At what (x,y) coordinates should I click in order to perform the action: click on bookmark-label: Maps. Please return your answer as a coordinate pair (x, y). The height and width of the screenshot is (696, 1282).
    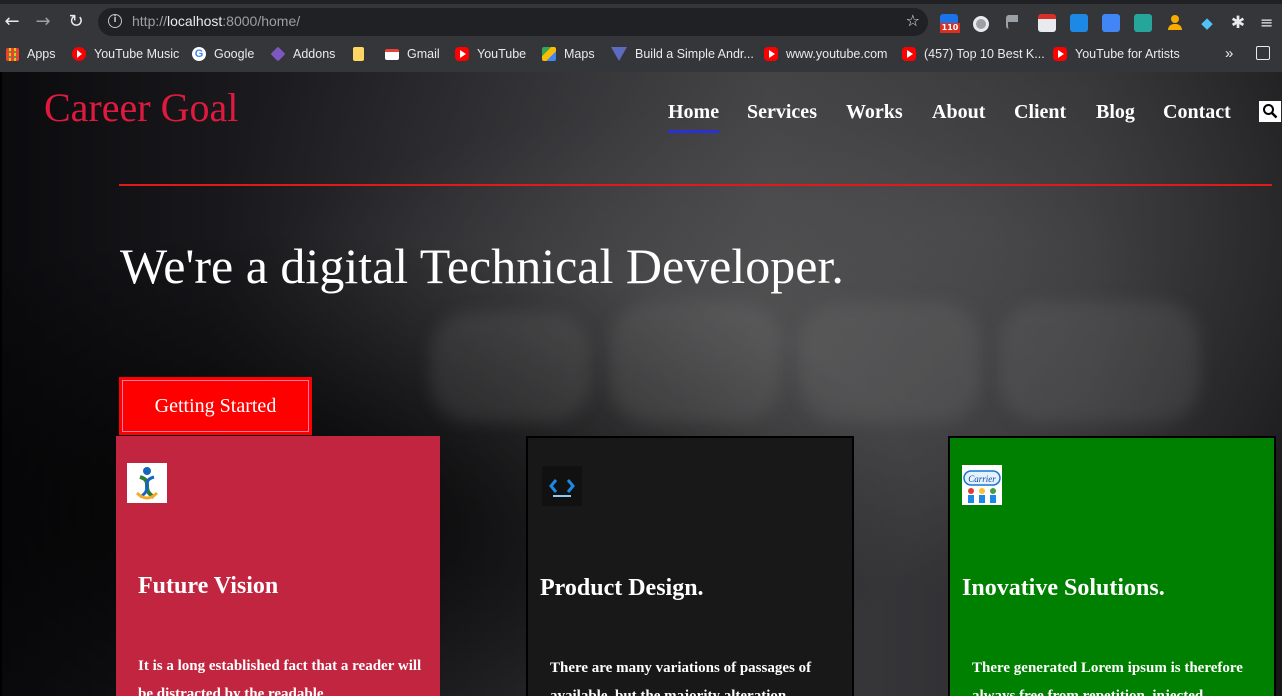
    Looking at the image, I should click on (579, 54).